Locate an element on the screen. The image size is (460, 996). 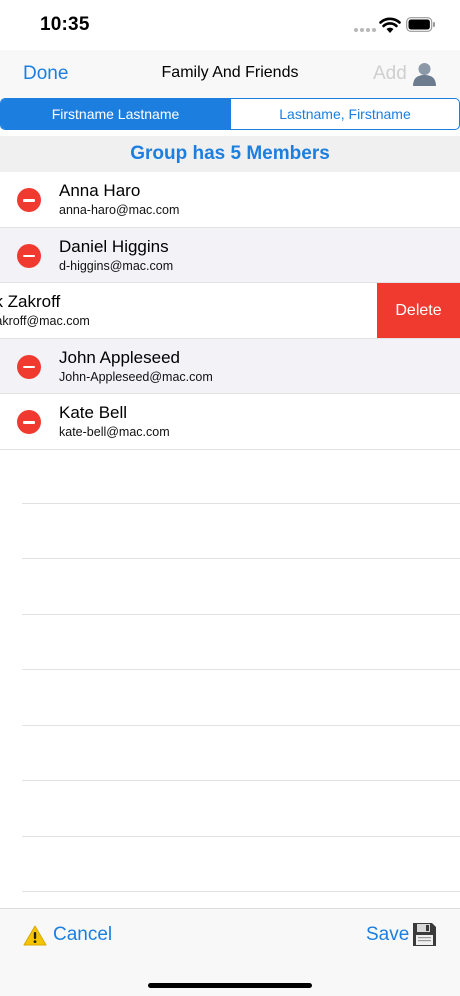
member-name: Anna Haro is located at coordinates (100, 190).